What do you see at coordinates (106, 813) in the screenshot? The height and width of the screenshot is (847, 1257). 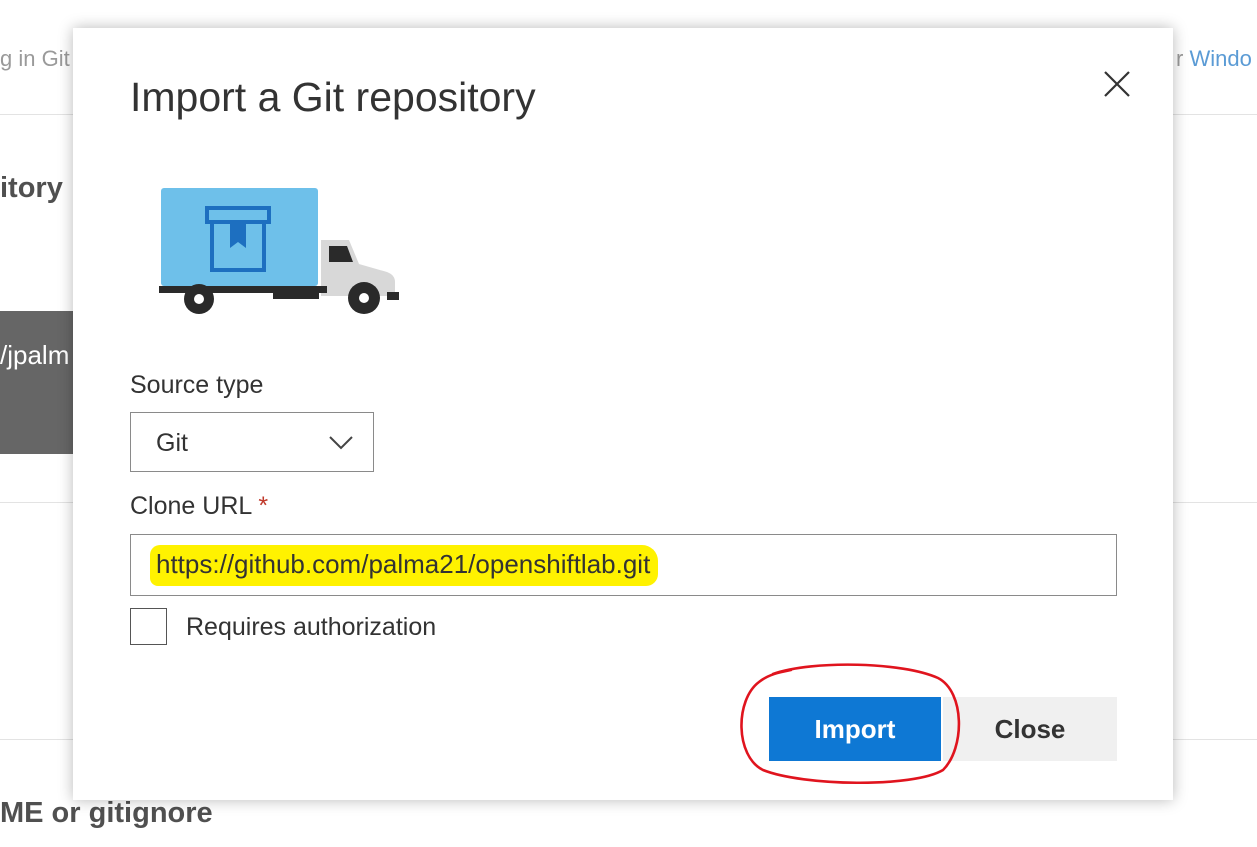 I see `background-readme-heading: ME or gitignore` at bounding box center [106, 813].